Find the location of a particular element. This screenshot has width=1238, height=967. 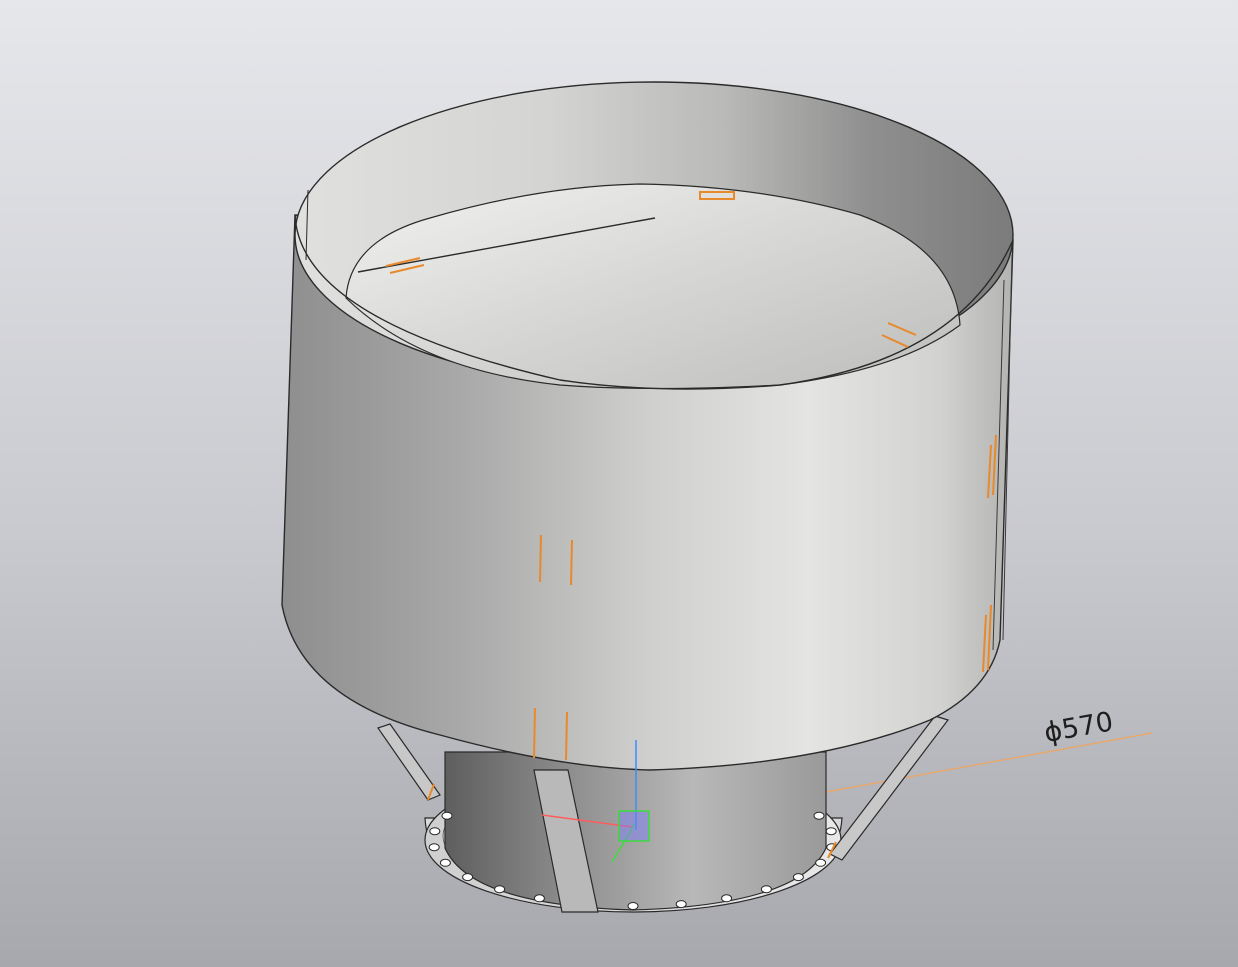

diameter-dimension-label: ϕ570 is located at coordinates (1079, 727).